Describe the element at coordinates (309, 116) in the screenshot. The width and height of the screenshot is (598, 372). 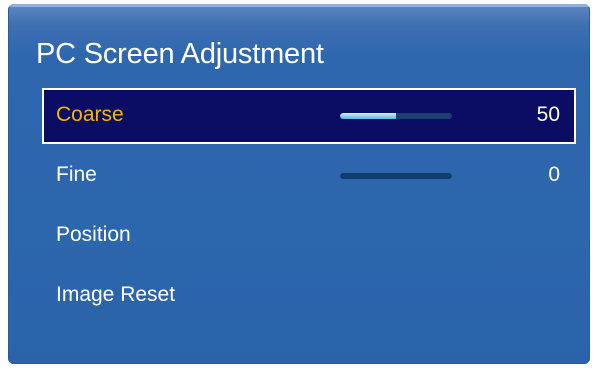
I see `menu-item-coarse: Coarse 50` at that location.